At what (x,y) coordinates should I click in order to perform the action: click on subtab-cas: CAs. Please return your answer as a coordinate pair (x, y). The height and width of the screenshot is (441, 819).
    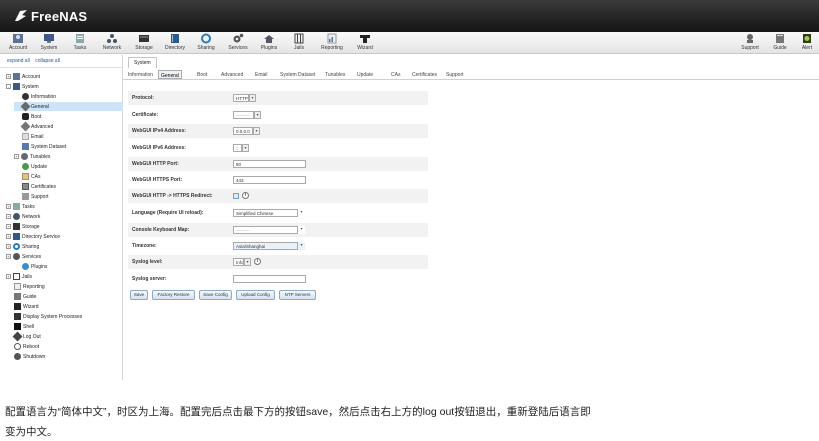
    Looking at the image, I should click on (395, 74).